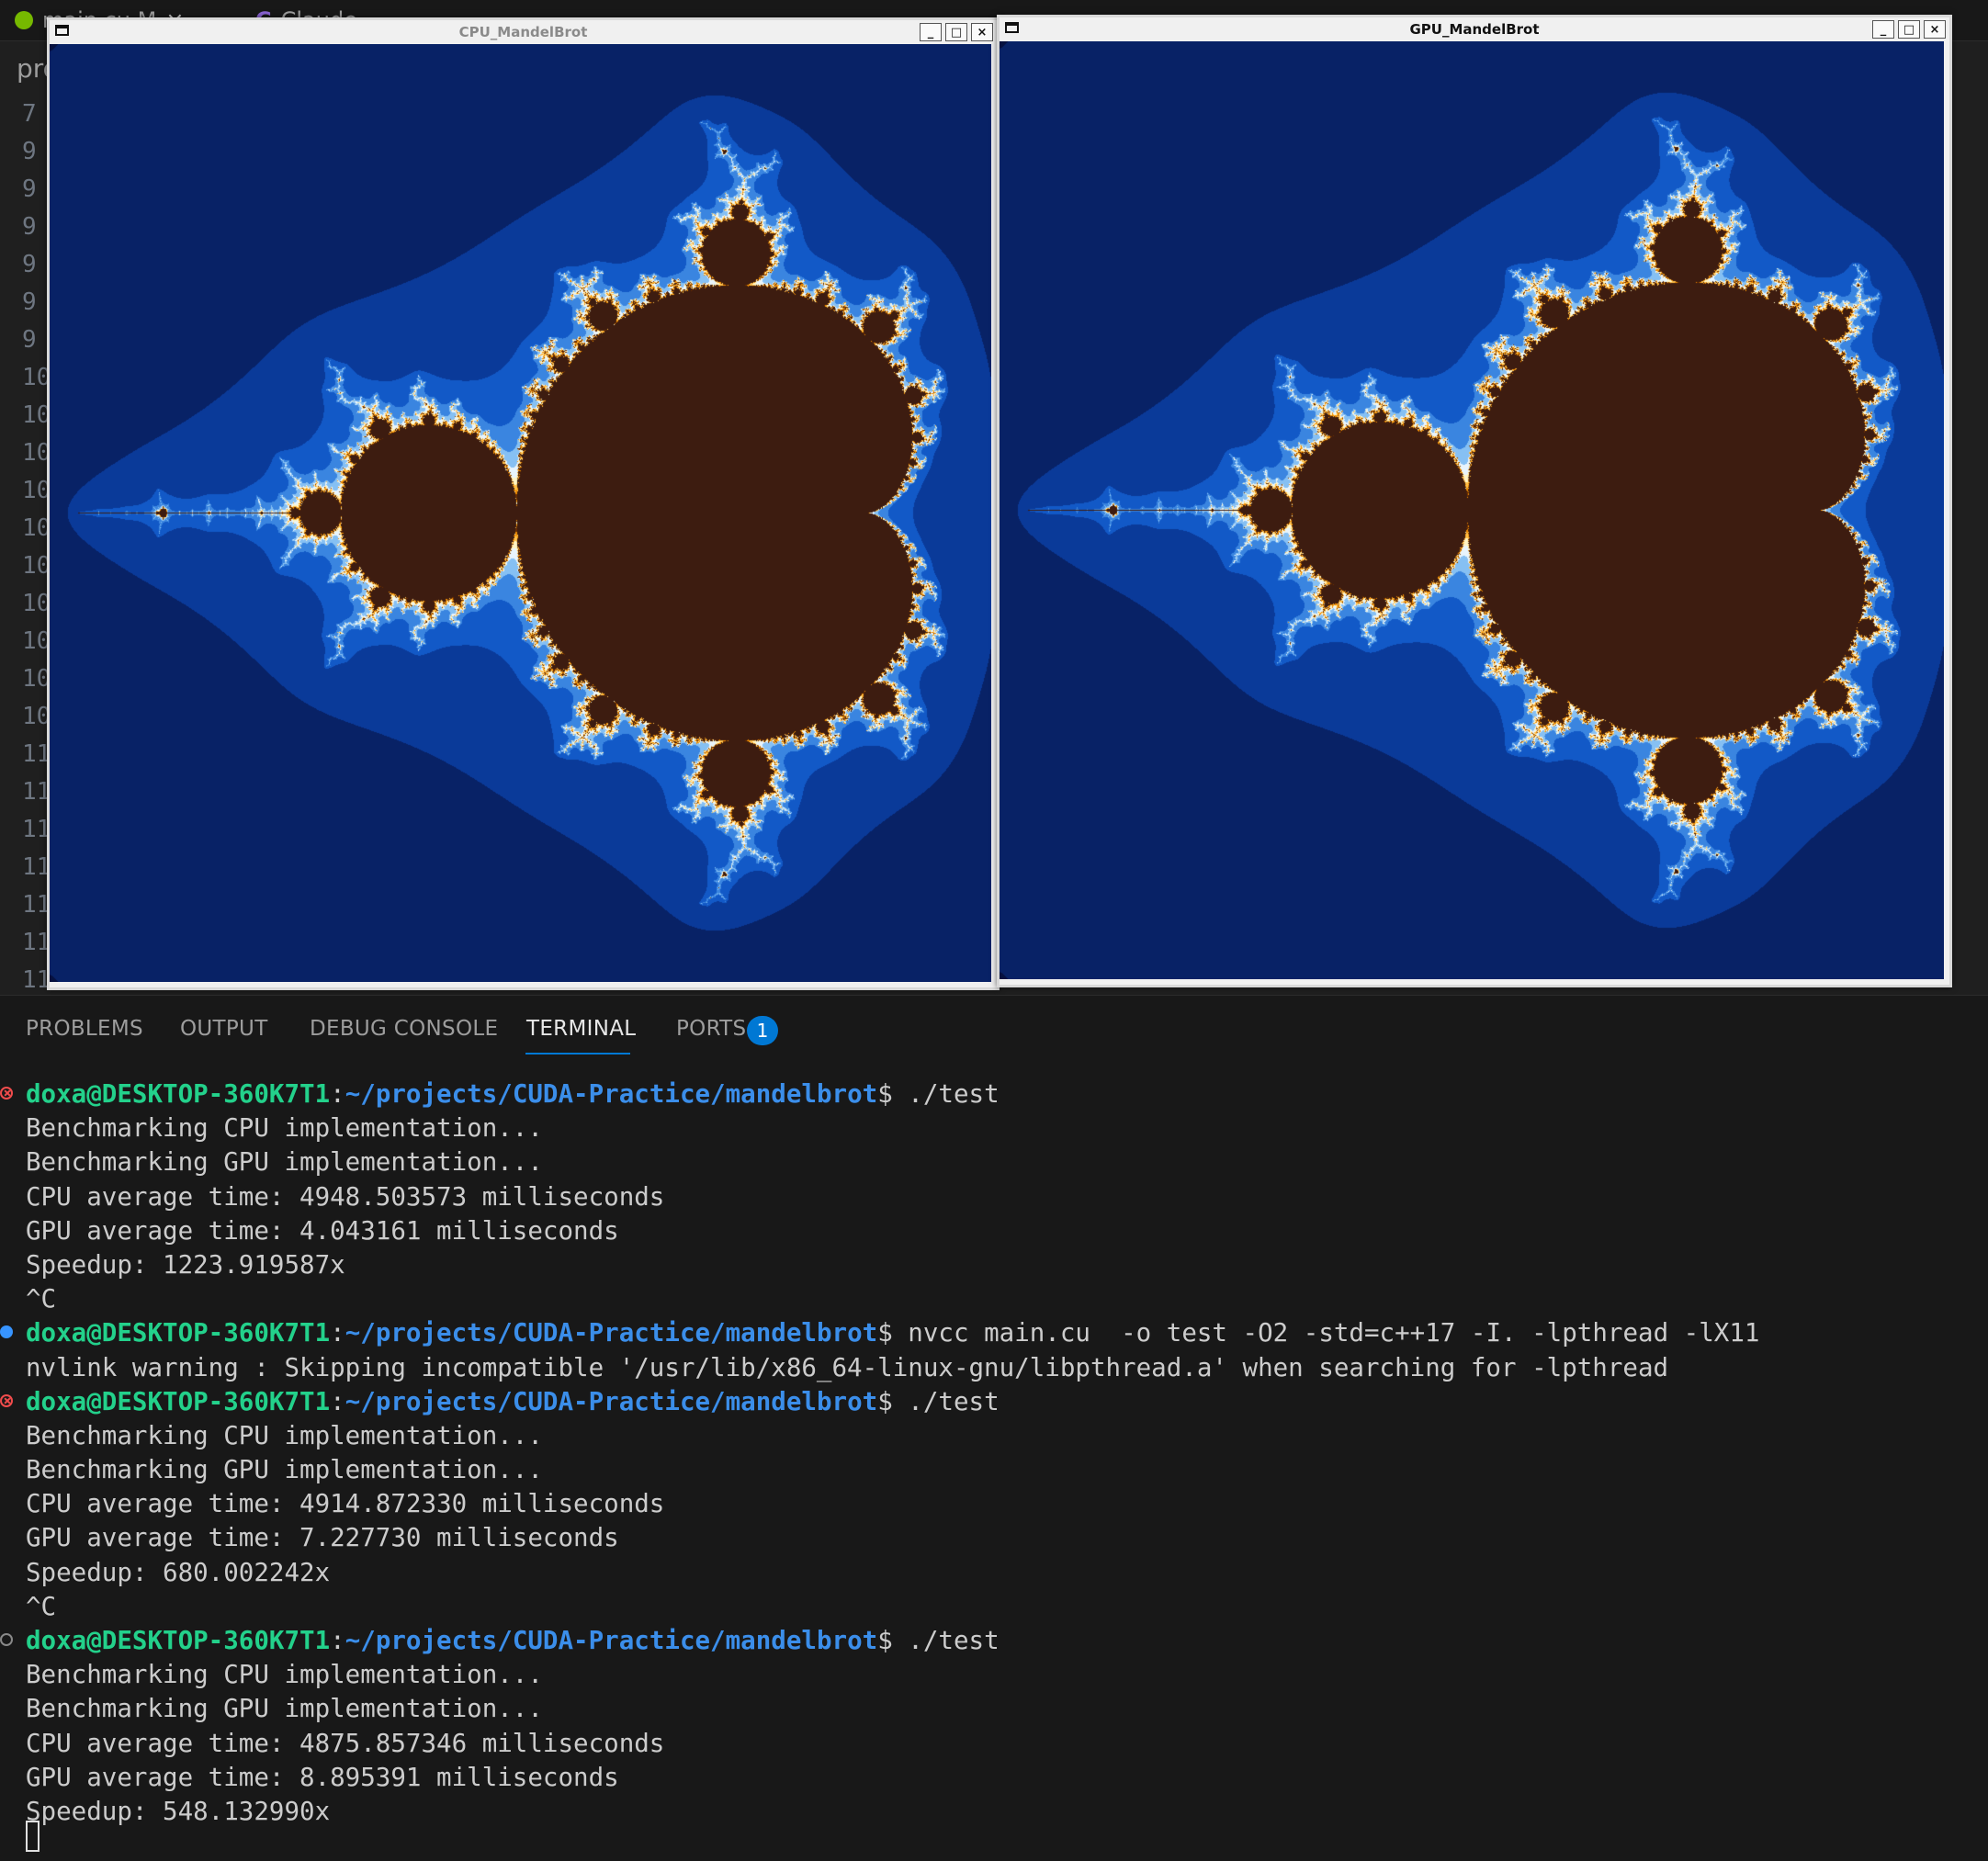 The width and height of the screenshot is (1988, 1861). I want to click on tab-terminal: TERMINAL, so click(581, 1029).